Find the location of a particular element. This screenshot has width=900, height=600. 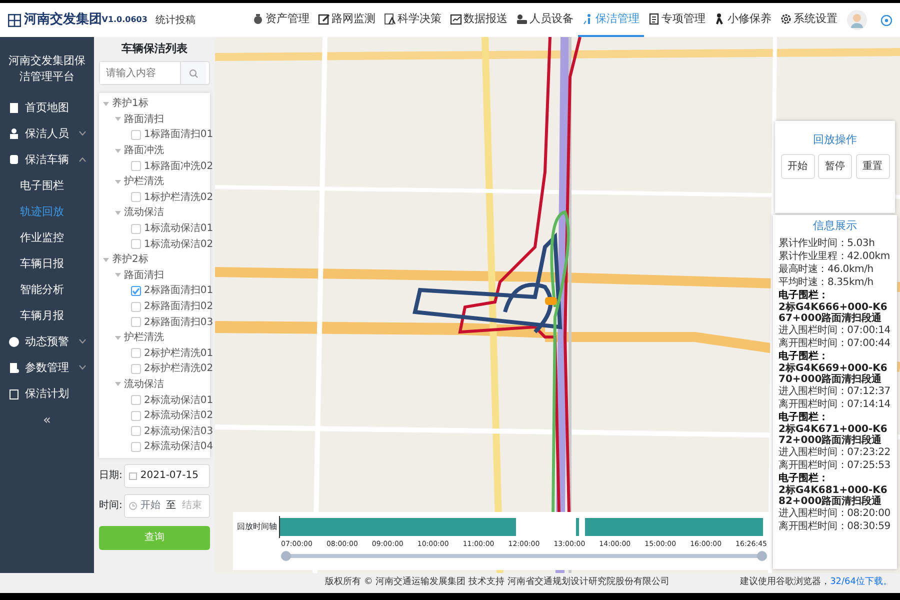

slider-track is located at coordinates (524, 555).